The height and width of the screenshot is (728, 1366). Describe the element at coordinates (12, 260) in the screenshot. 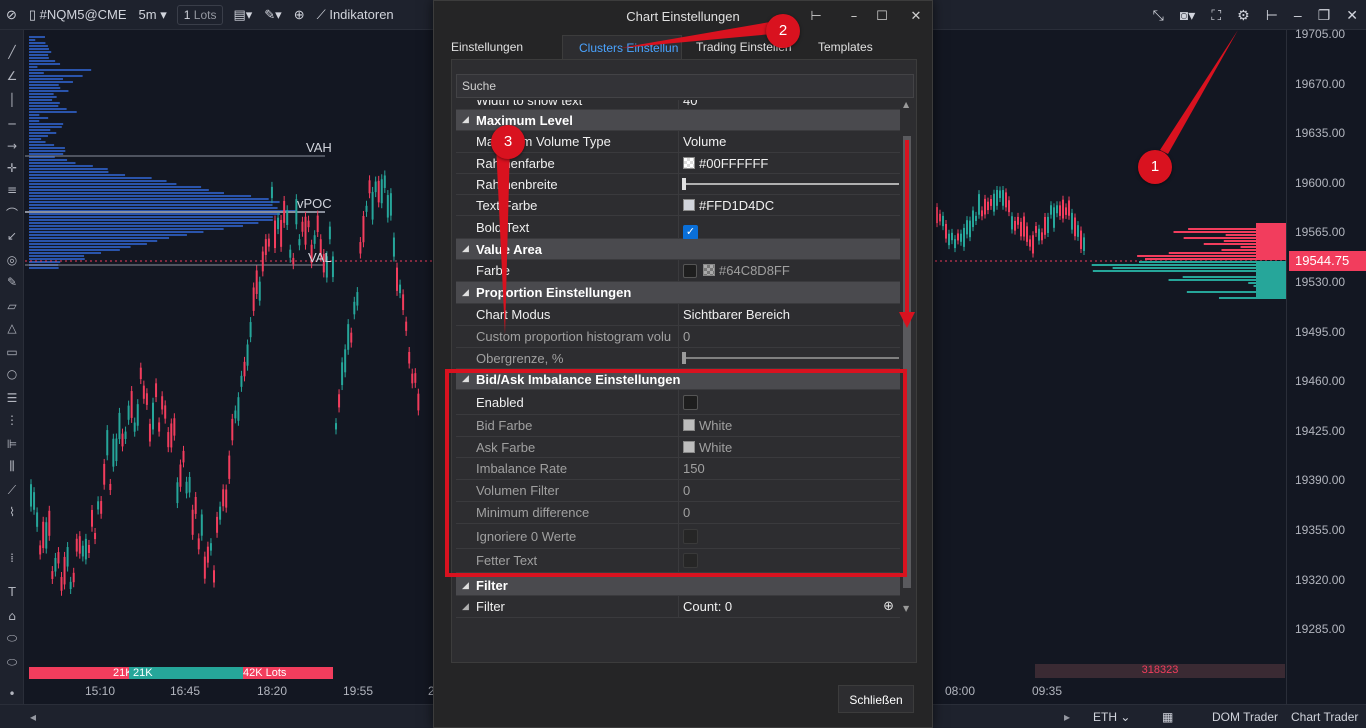

I see `target-icon: ◎` at that location.